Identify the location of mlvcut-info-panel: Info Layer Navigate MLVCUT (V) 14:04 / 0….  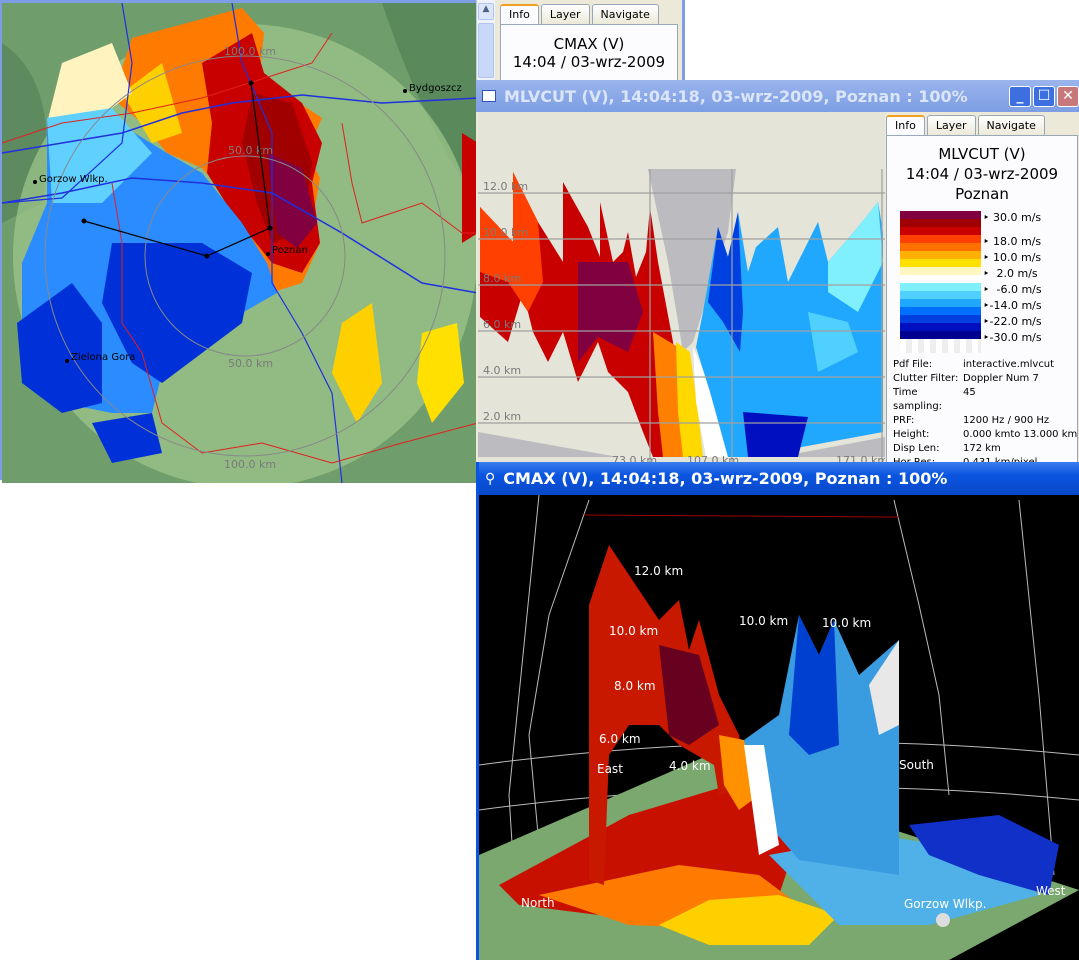
(982, 290).